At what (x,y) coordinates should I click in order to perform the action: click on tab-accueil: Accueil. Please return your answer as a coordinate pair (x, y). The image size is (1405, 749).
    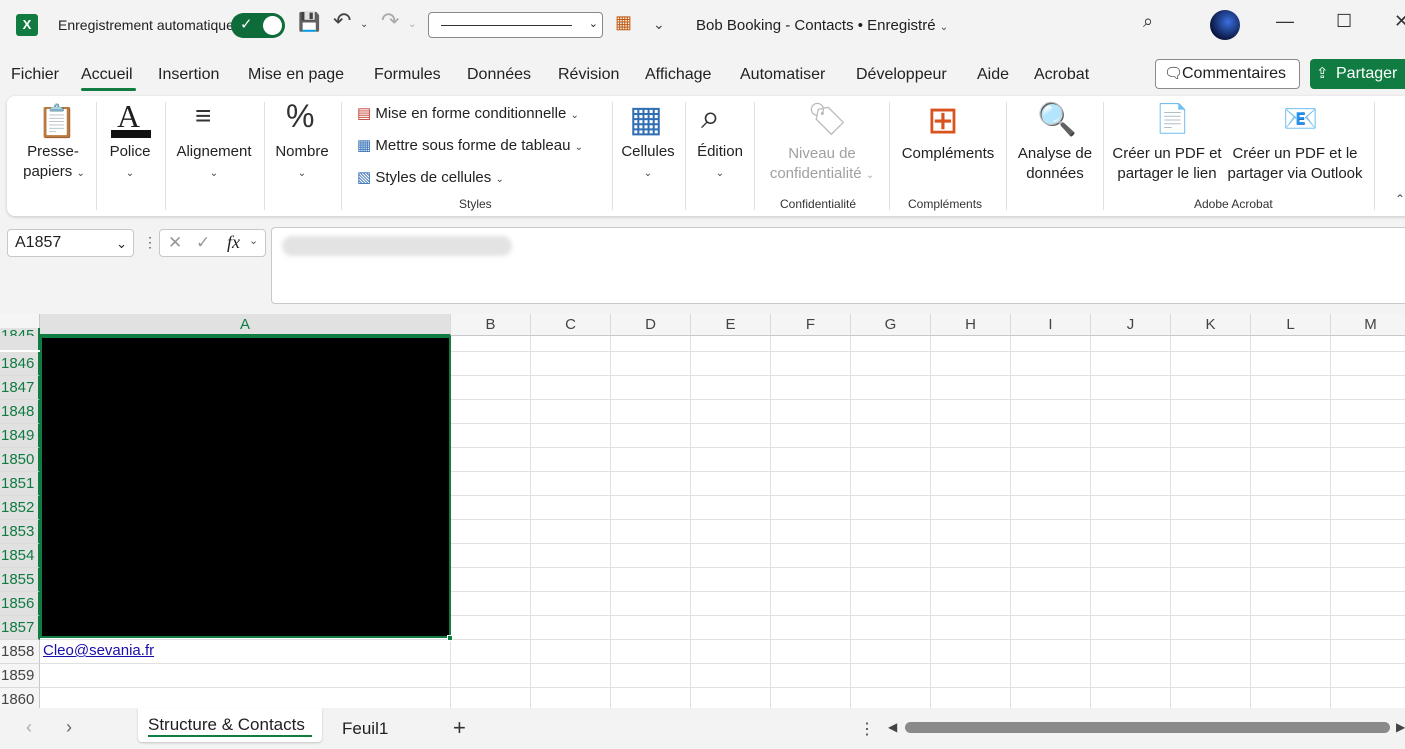
    Looking at the image, I should click on (107, 75).